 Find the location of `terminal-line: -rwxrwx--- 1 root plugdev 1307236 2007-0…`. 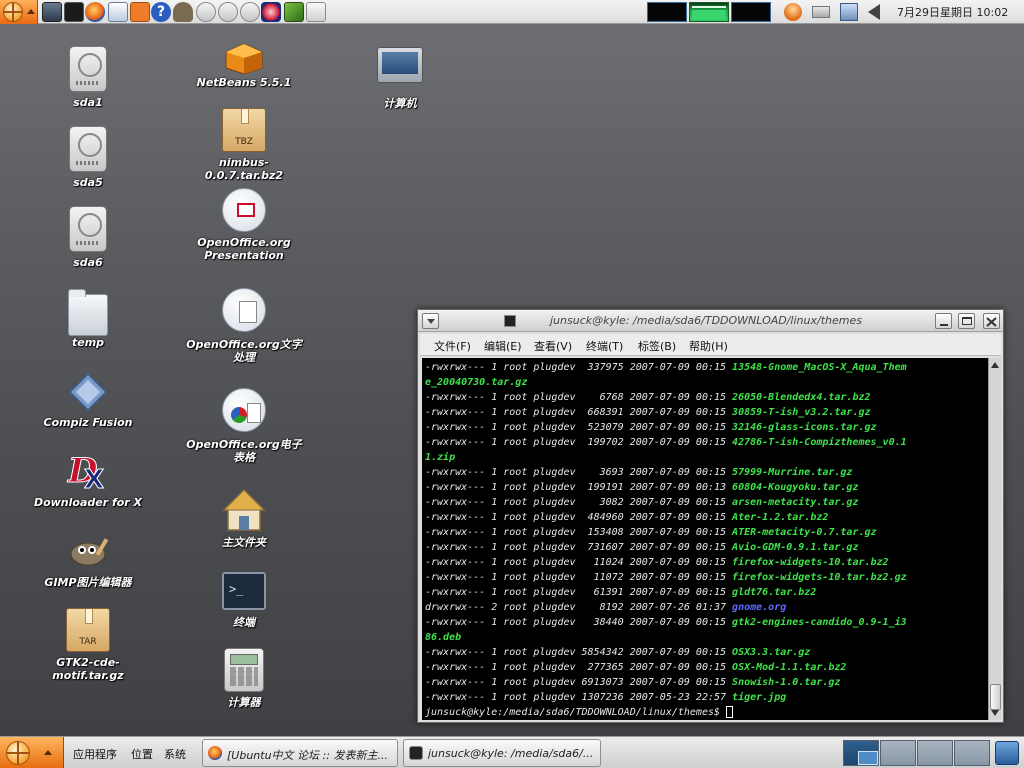

terminal-line: -rwxrwx--- 1 root plugdev 1307236 2007-0… is located at coordinates (706, 697).